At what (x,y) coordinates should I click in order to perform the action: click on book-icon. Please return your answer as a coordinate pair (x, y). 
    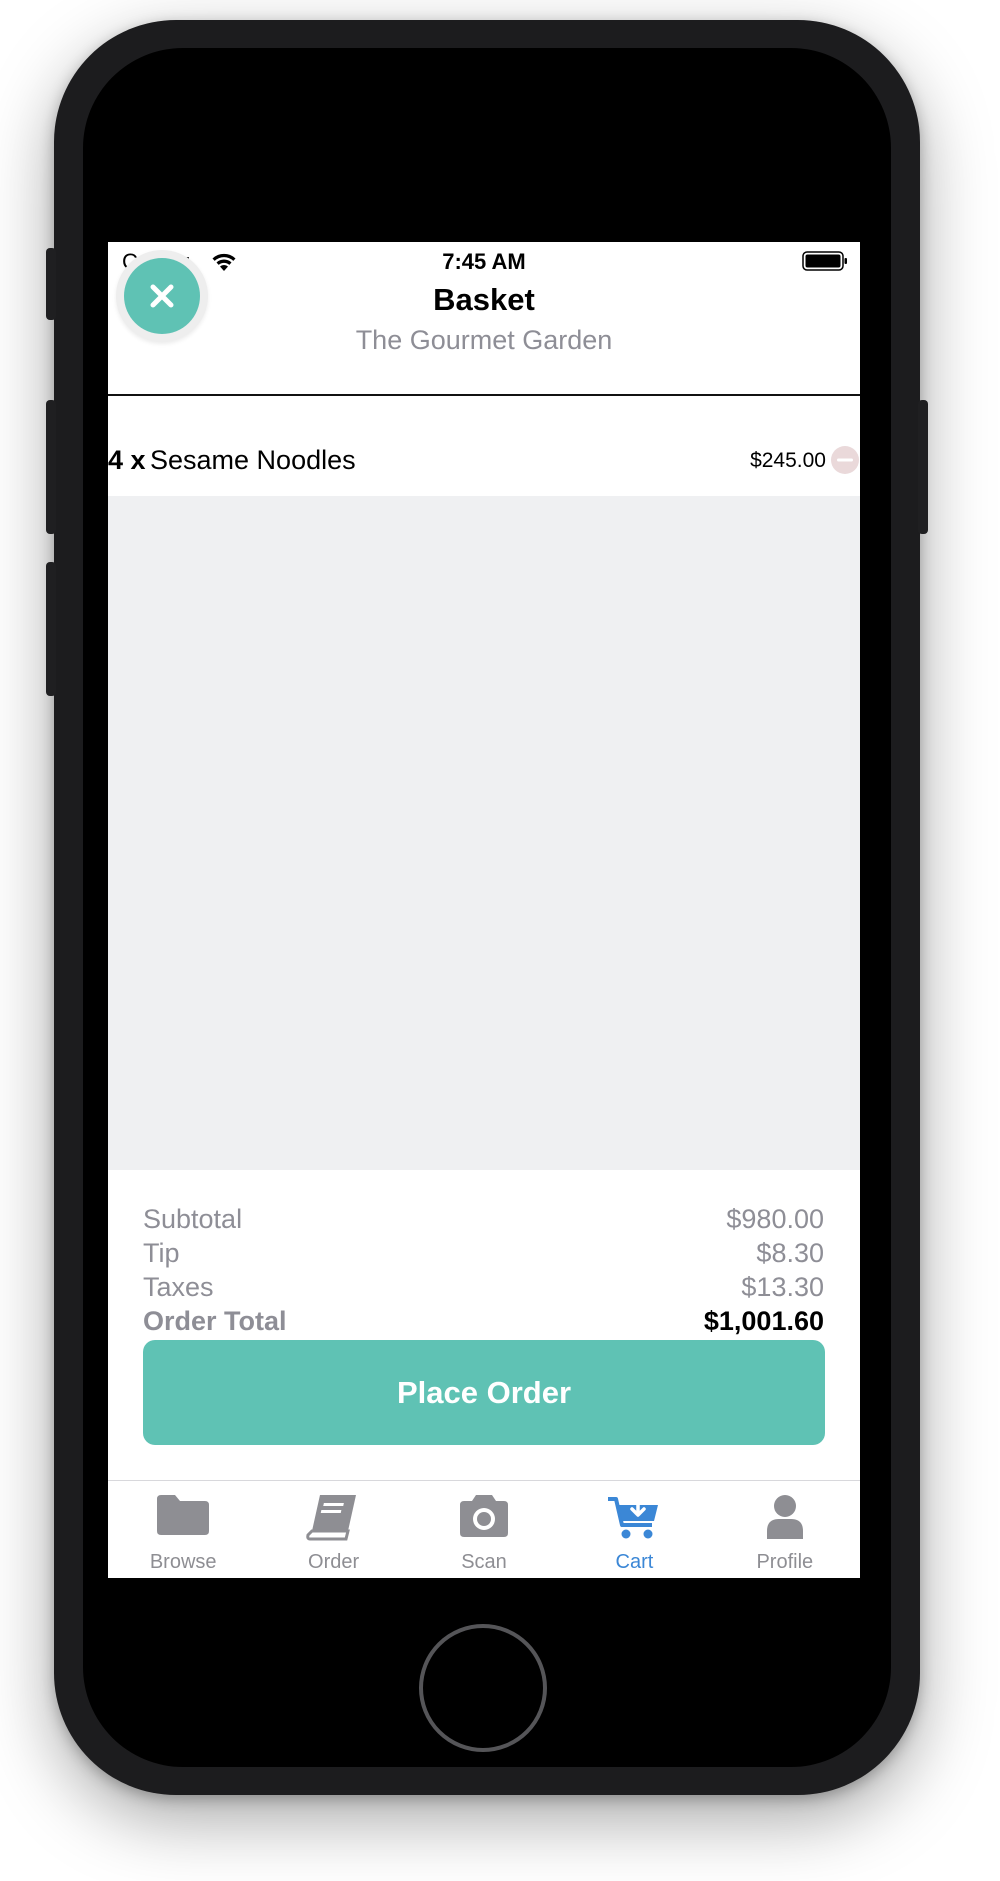
    Looking at the image, I should click on (330, 1518).